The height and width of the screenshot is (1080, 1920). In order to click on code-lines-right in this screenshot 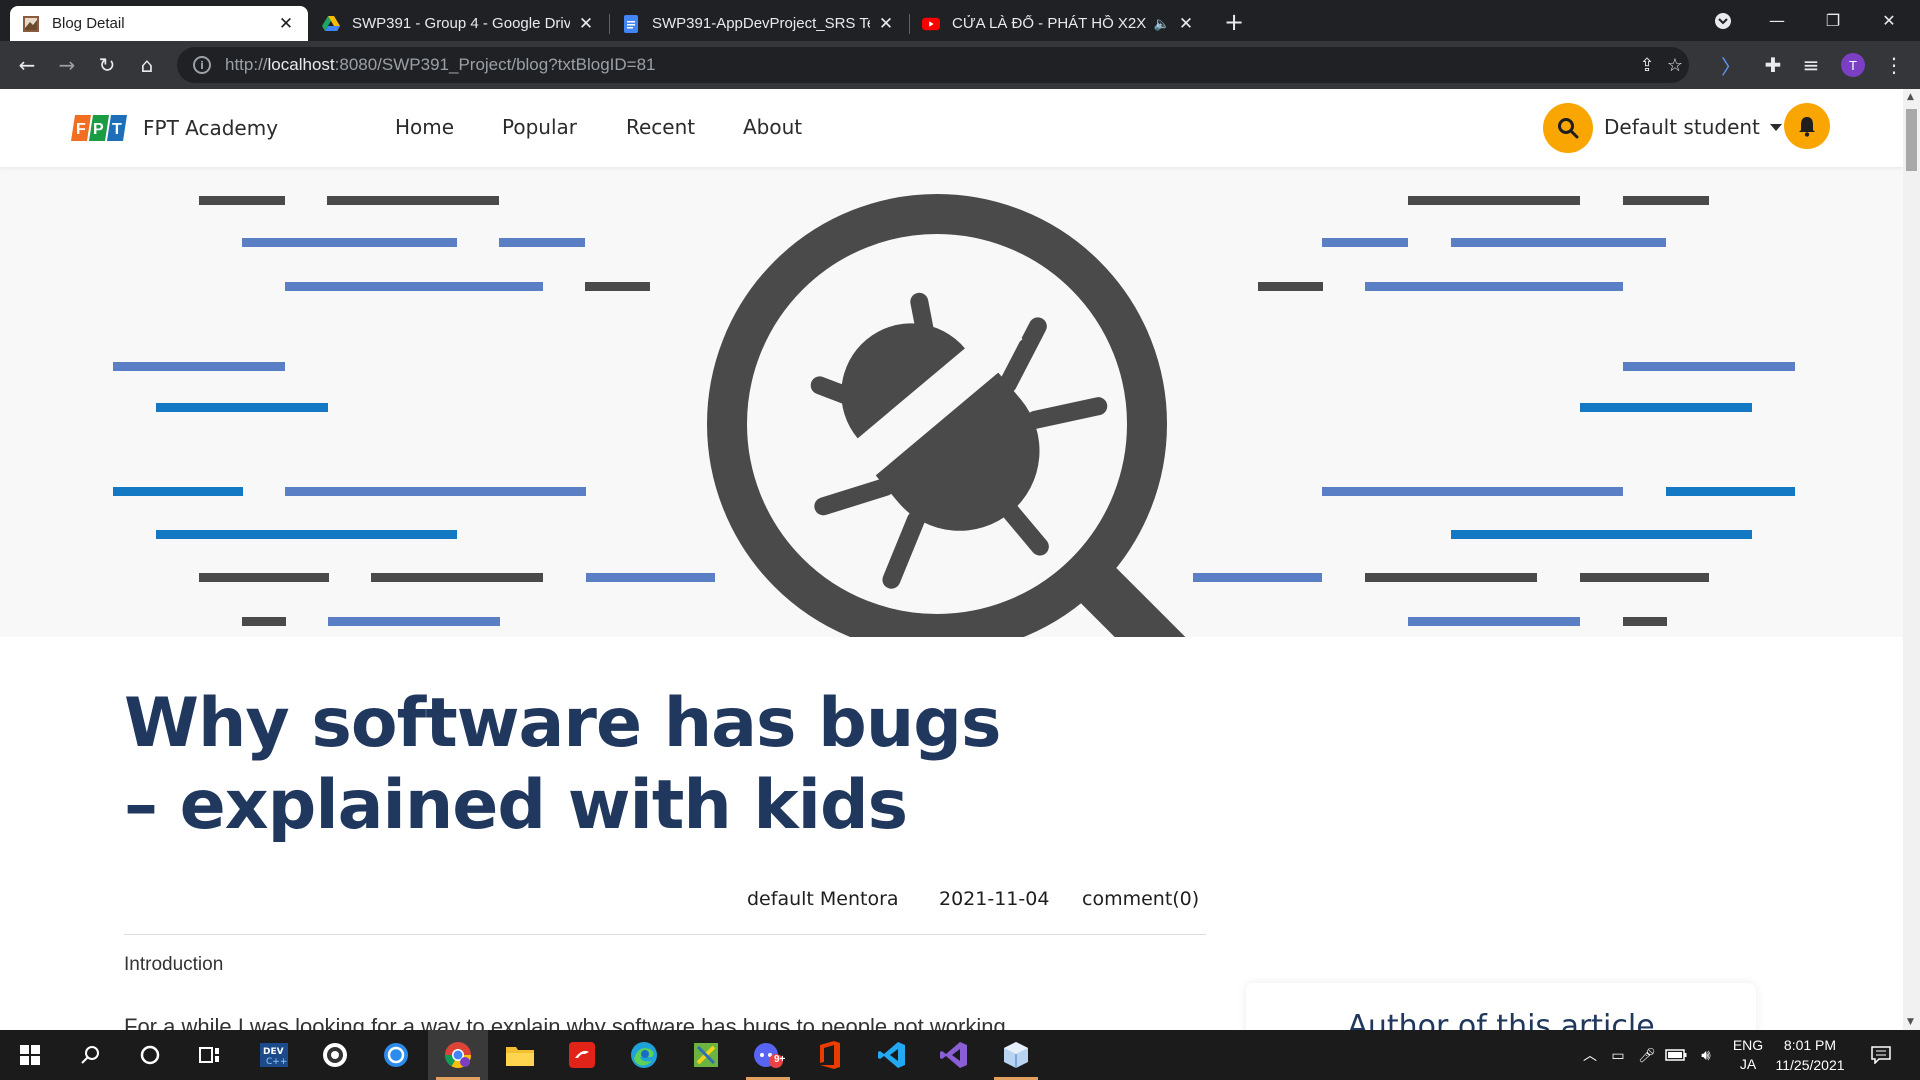, I will do `click(1494, 411)`.